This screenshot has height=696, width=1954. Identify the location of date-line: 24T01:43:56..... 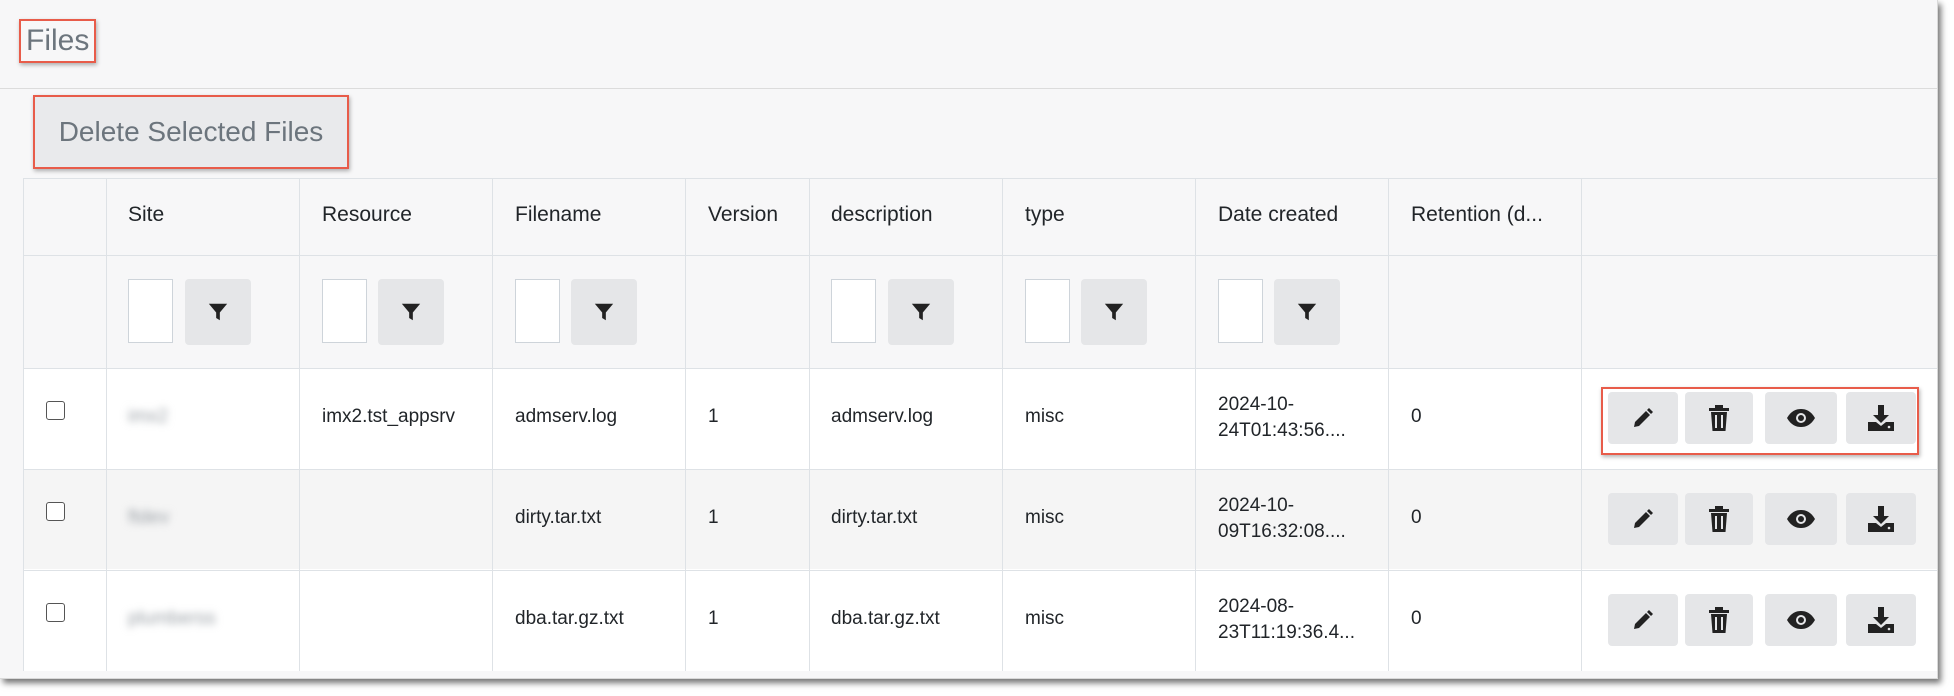
(1282, 430).